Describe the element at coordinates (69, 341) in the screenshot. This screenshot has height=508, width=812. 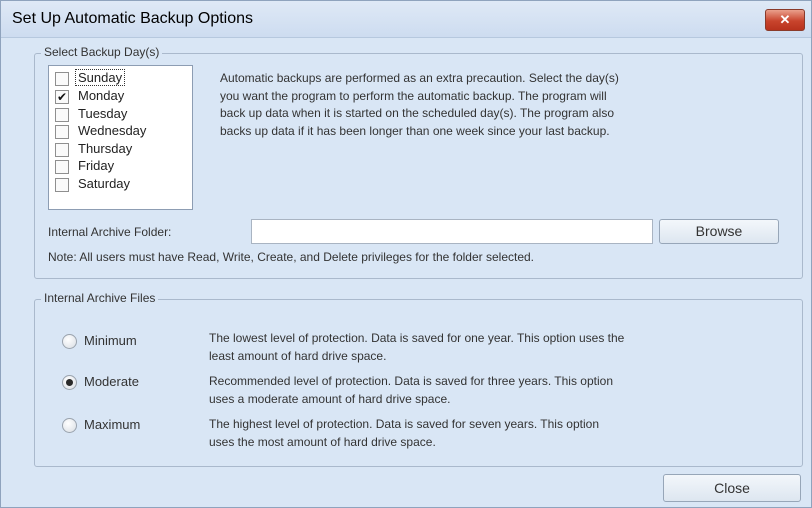
I see `minimum-radio` at that location.